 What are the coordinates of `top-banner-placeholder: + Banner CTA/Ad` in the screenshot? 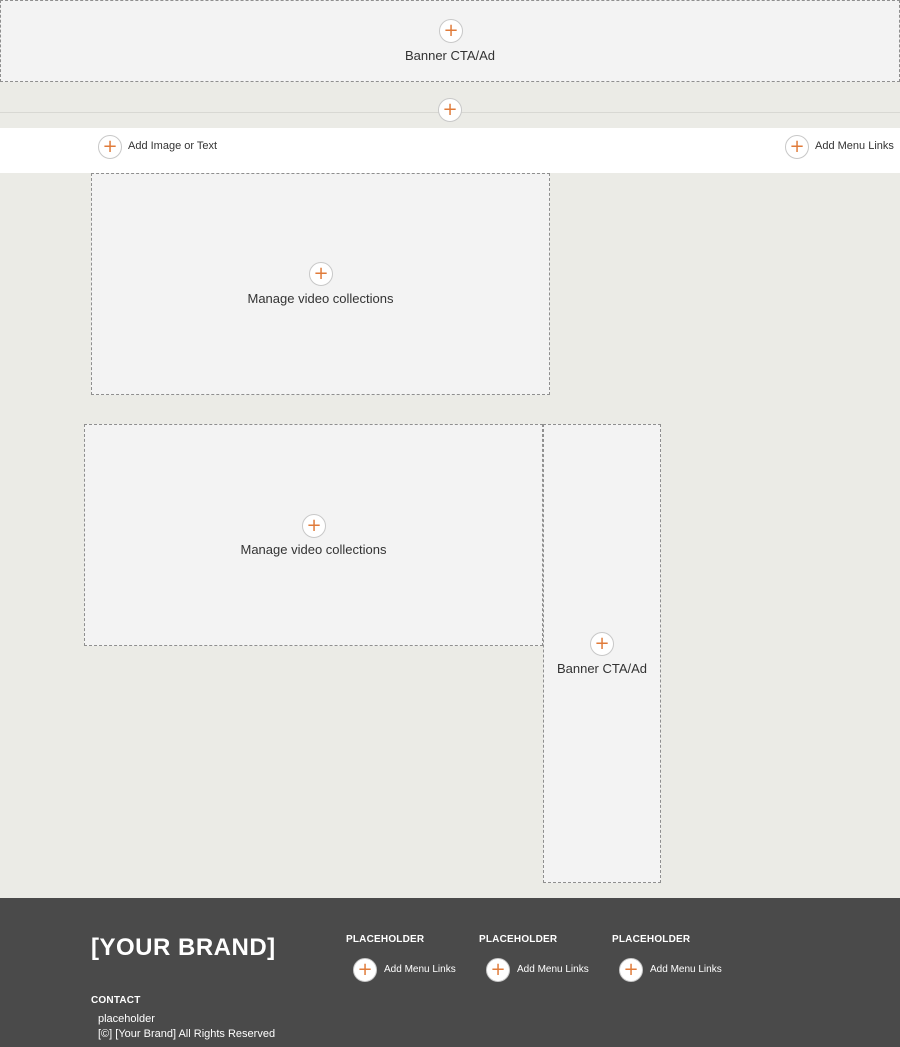 It's located at (450, 41).